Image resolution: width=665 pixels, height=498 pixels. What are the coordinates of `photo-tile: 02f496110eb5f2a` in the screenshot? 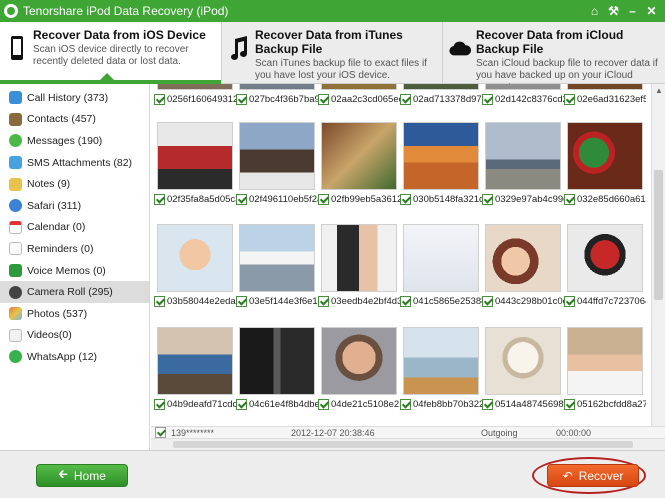 It's located at (277, 163).